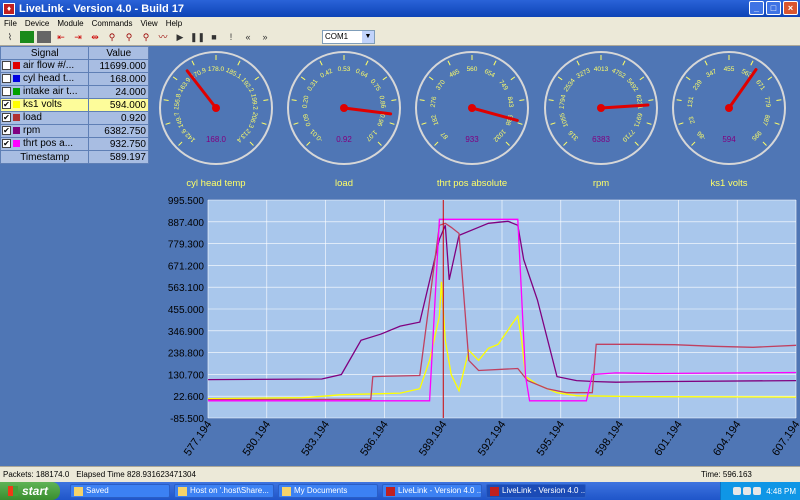 This screenshot has width=800, height=500. I want to click on rewind-icon: «, so click(248, 37).